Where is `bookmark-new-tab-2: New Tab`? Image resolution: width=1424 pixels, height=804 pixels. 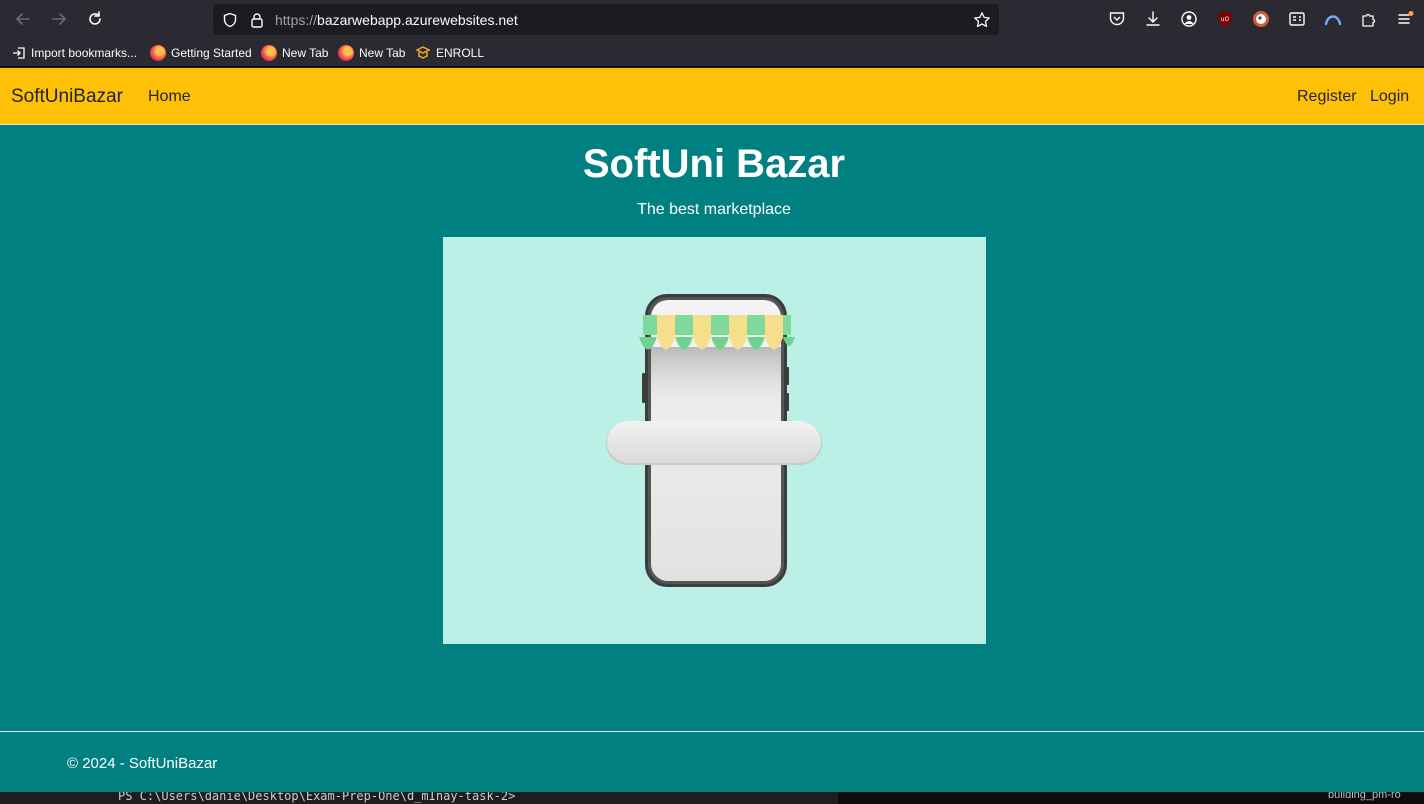 bookmark-new-tab-2: New Tab is located at coordinates (371, 53).